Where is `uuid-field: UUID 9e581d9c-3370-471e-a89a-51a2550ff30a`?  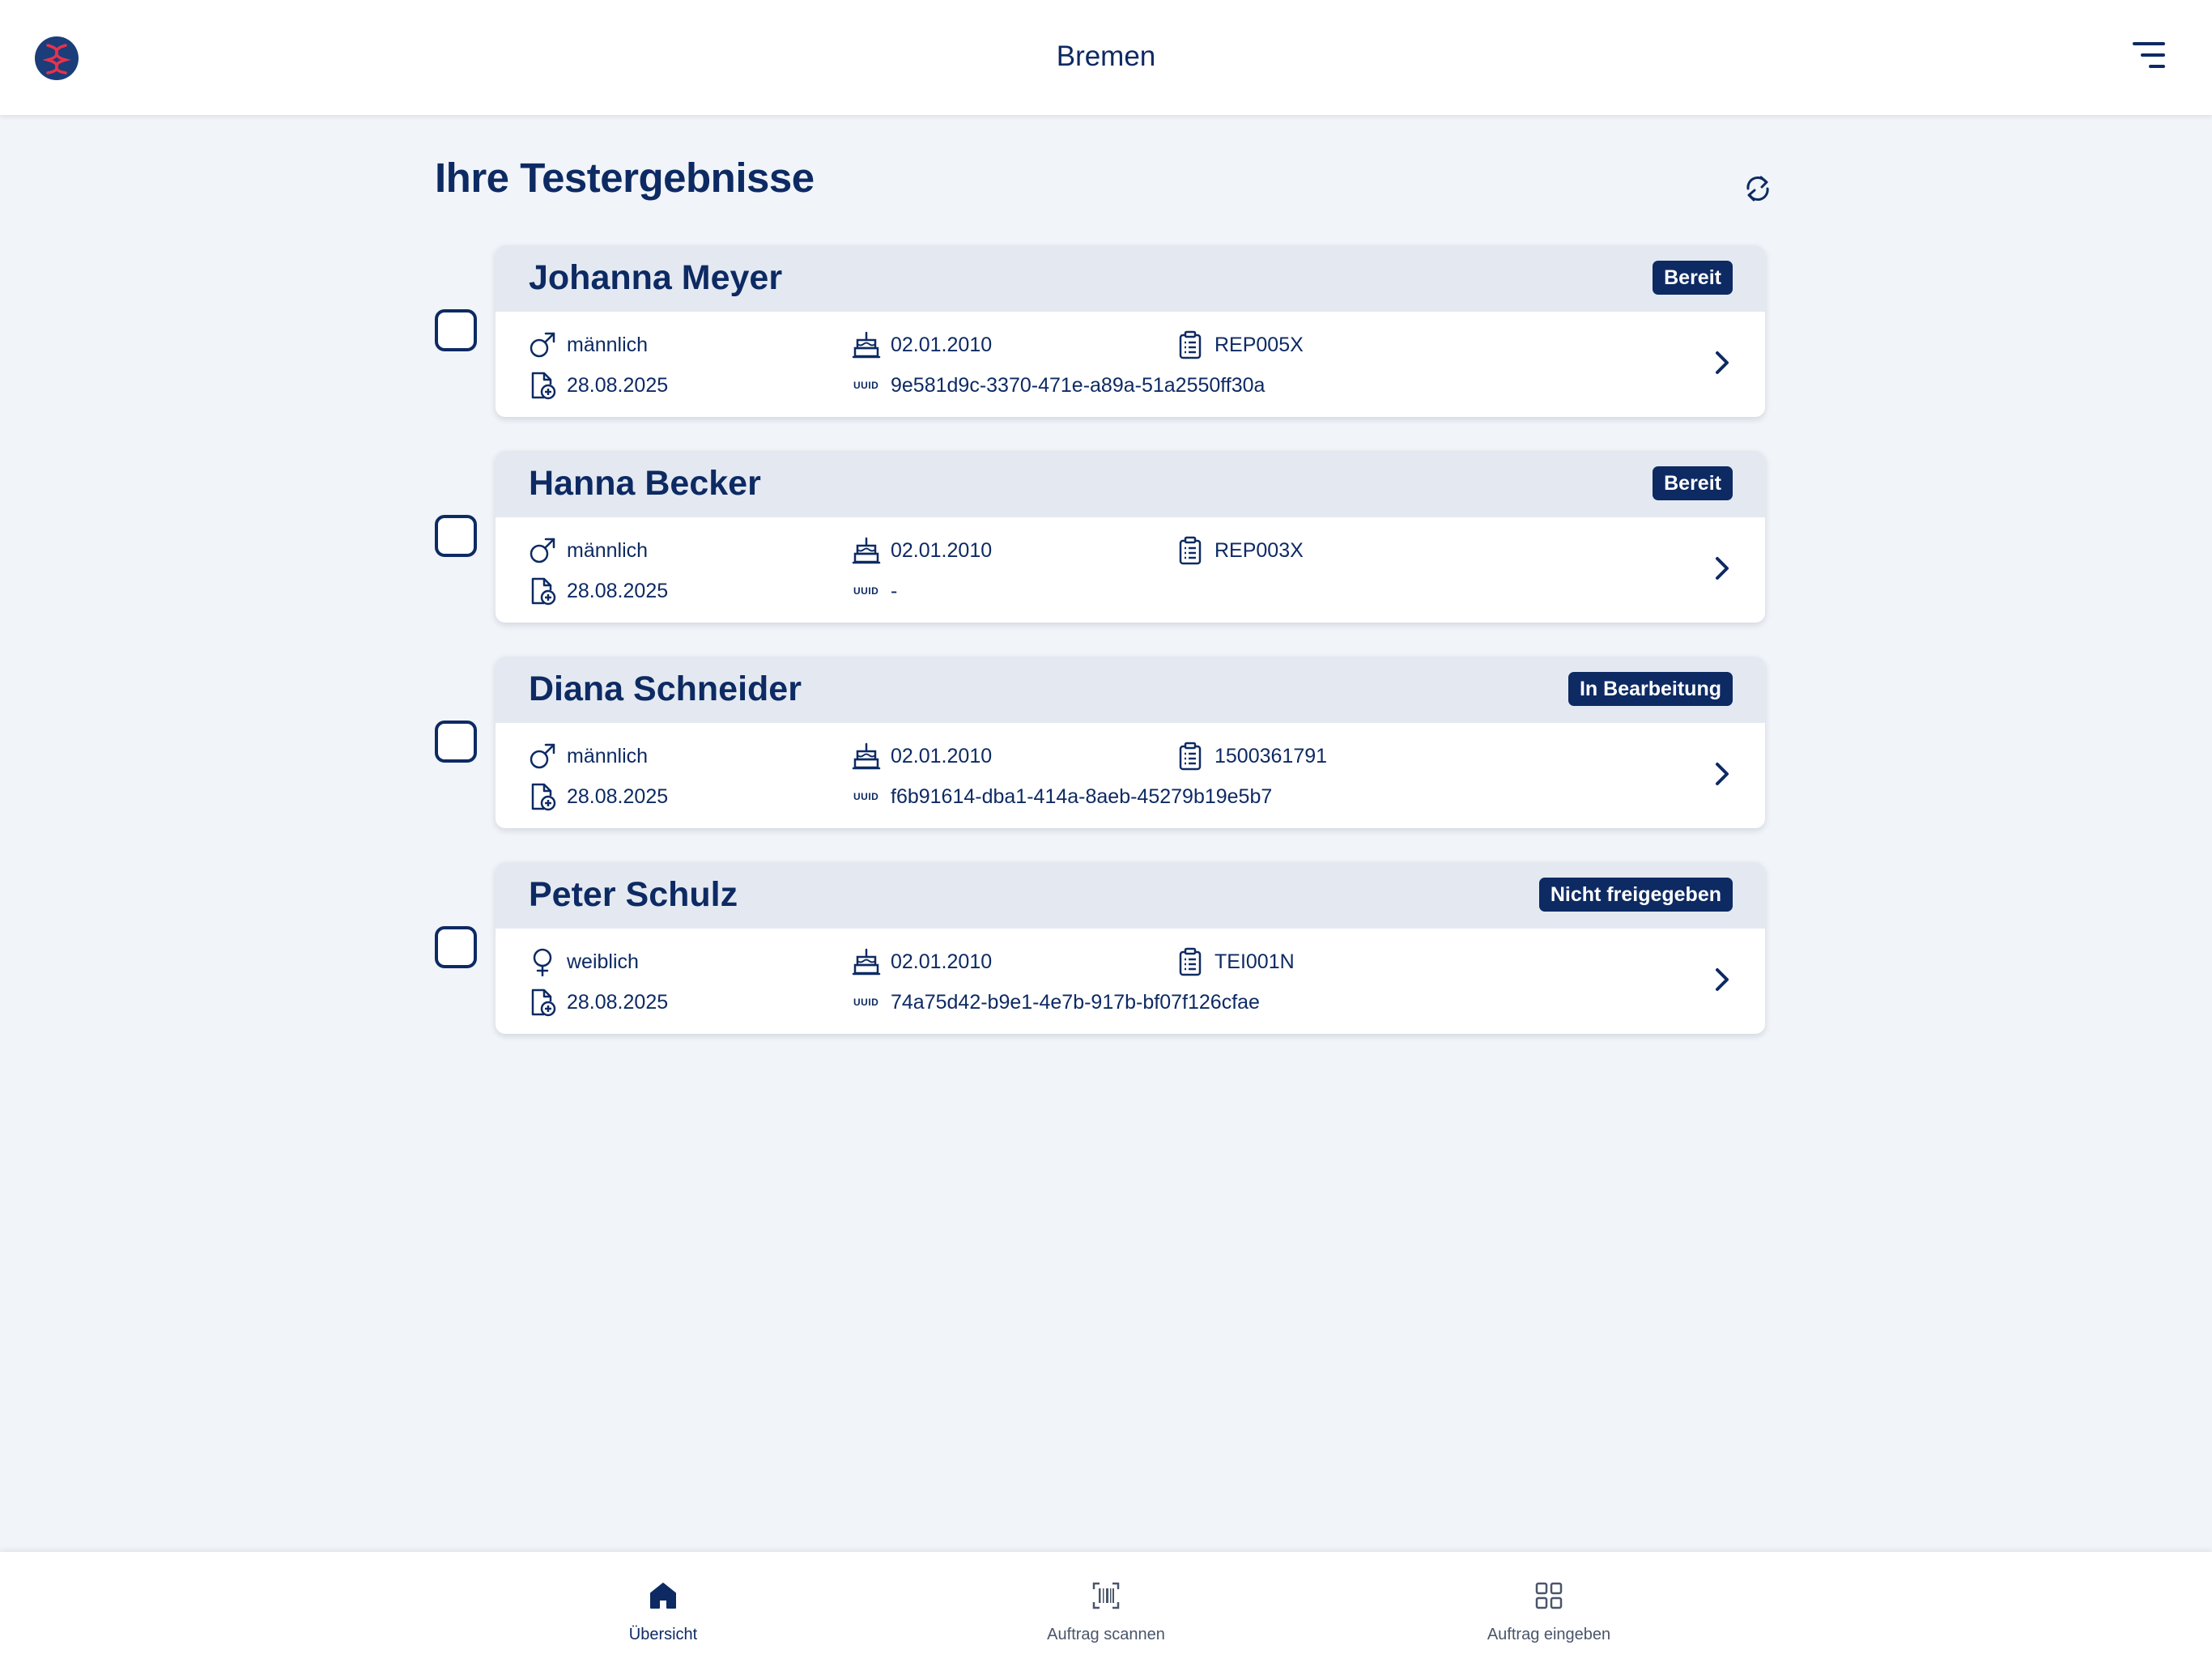
uuid-field: UUID 9e581d9c-3370-471e-a89a-51a2550ff30a is located at coordinates (1059, 385).